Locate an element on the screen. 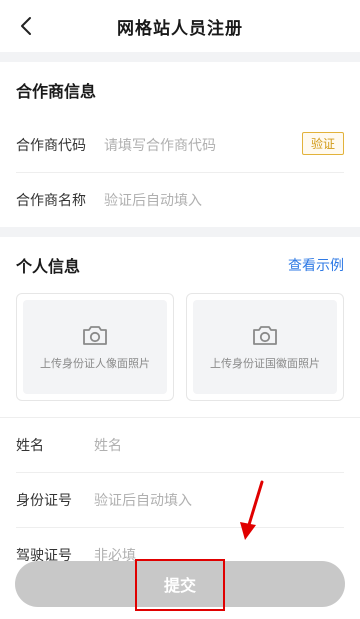 The height and width of the screenshot is (619, 360). name-label: 姓名 is located at coordinates (30, 446).